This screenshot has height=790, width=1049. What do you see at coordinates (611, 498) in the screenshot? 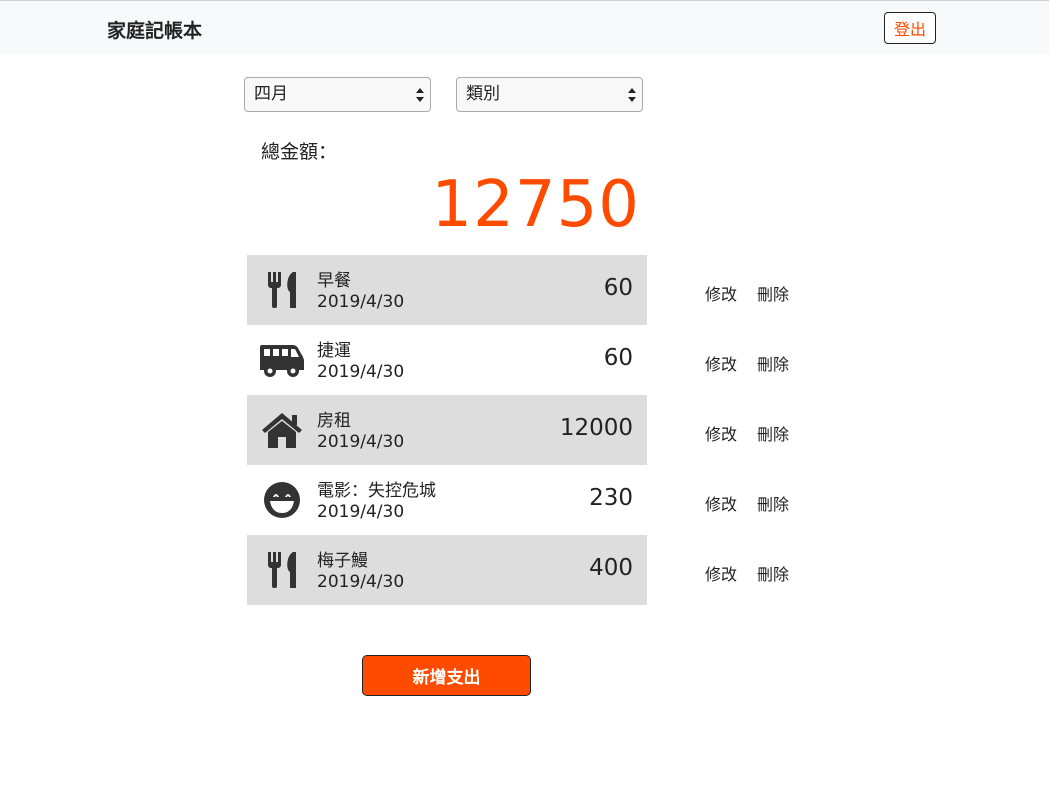
I see `expense-amount: 230` at bounding box center [611, 498].